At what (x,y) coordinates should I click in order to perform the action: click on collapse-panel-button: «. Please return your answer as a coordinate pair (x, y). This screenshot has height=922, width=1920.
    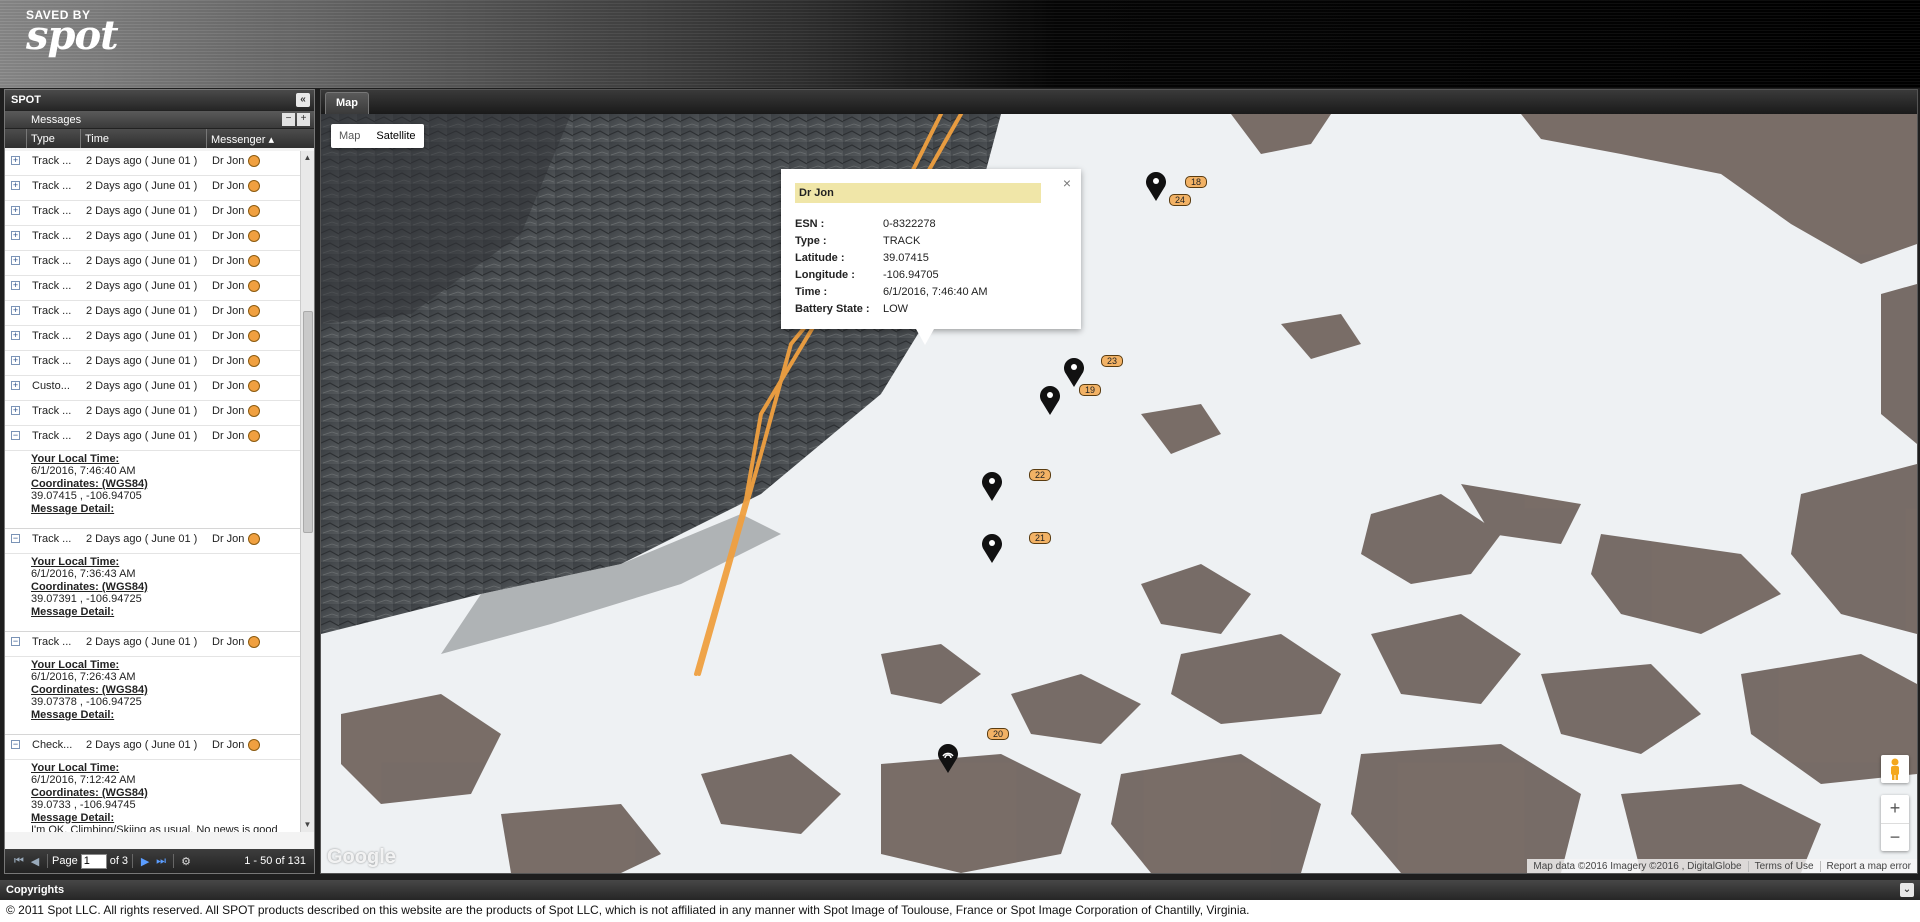
    Looking at the image, I should click on (303, 100).